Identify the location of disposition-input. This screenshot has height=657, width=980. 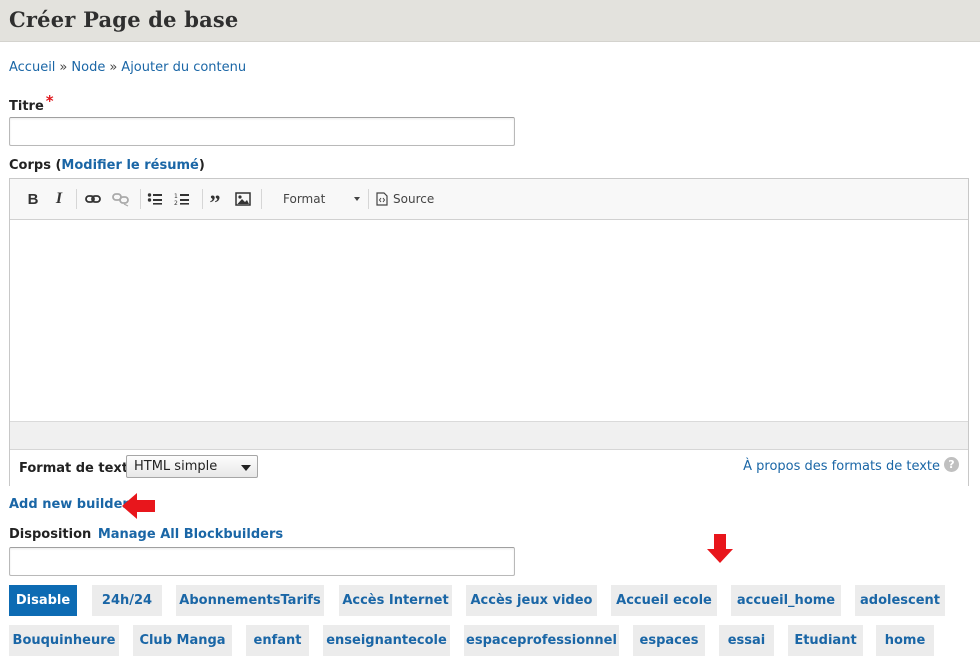
(262, 561).